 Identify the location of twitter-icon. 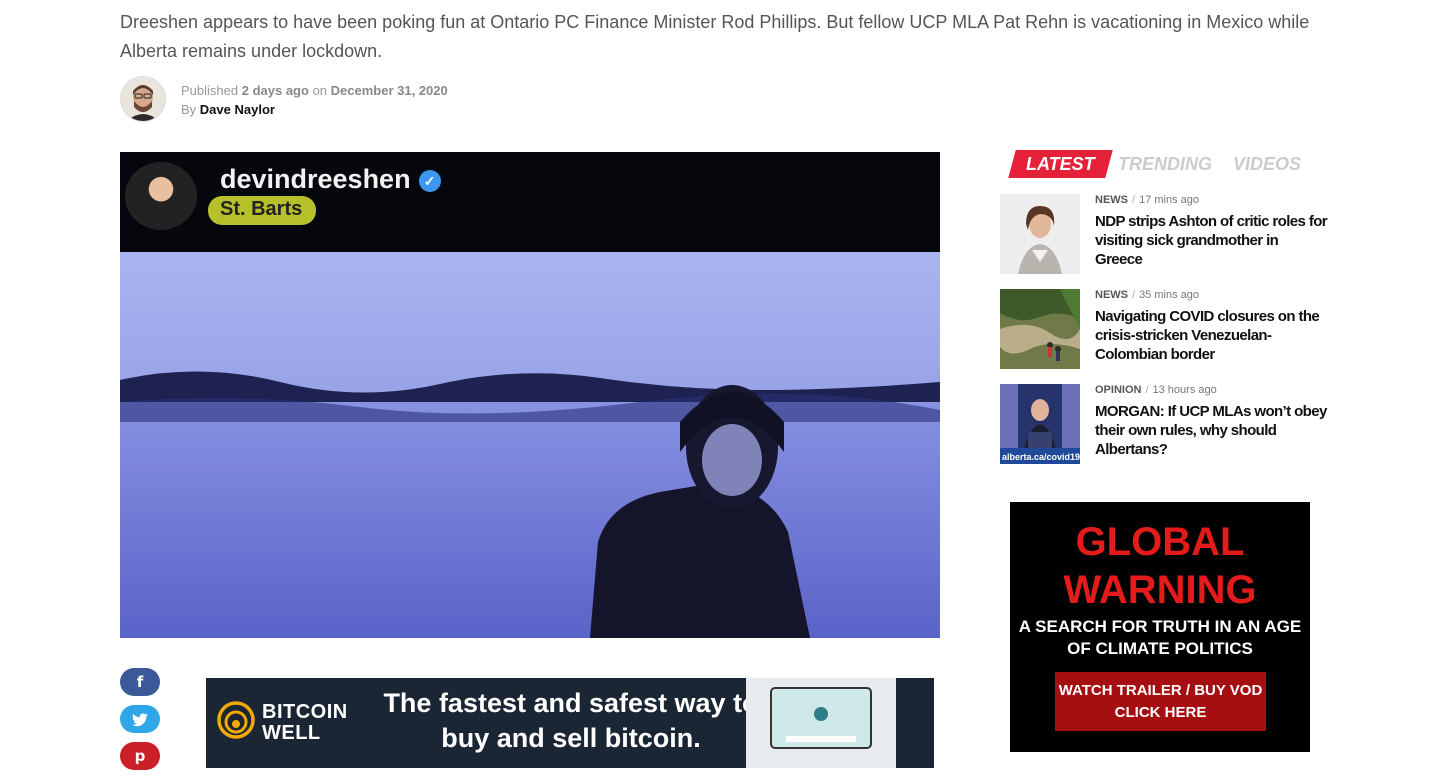
(140, 719).